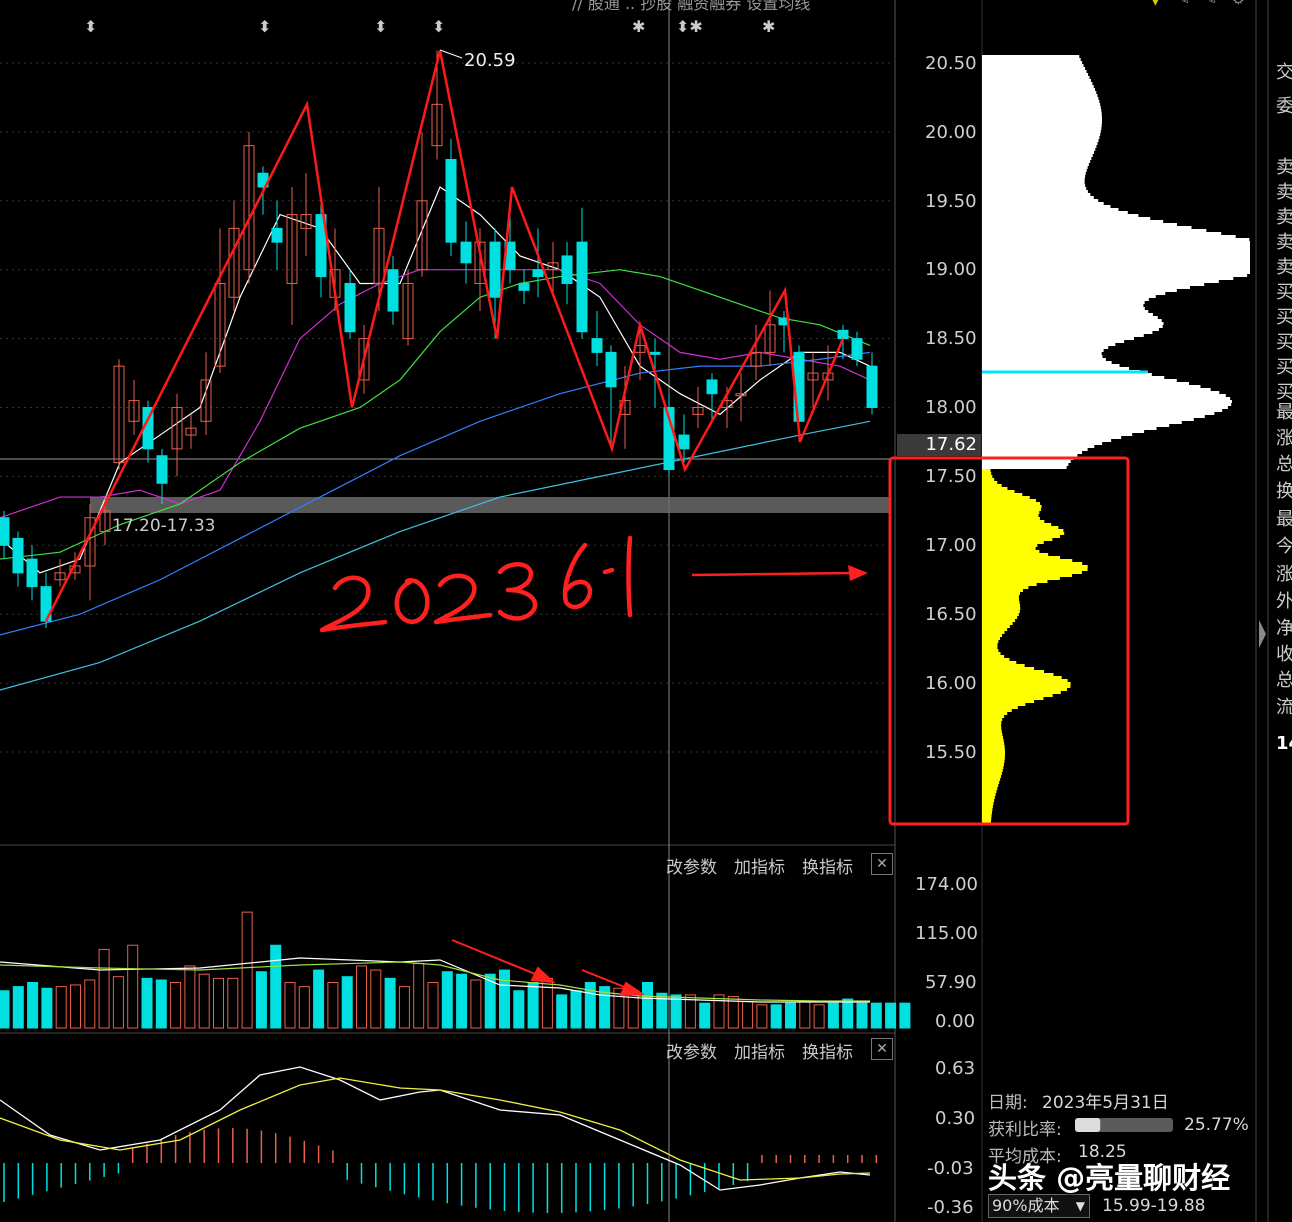 The height and width of the screenshot is (1222, 1292). I want to click on pen-icon: ✎, so click(1211, 4).